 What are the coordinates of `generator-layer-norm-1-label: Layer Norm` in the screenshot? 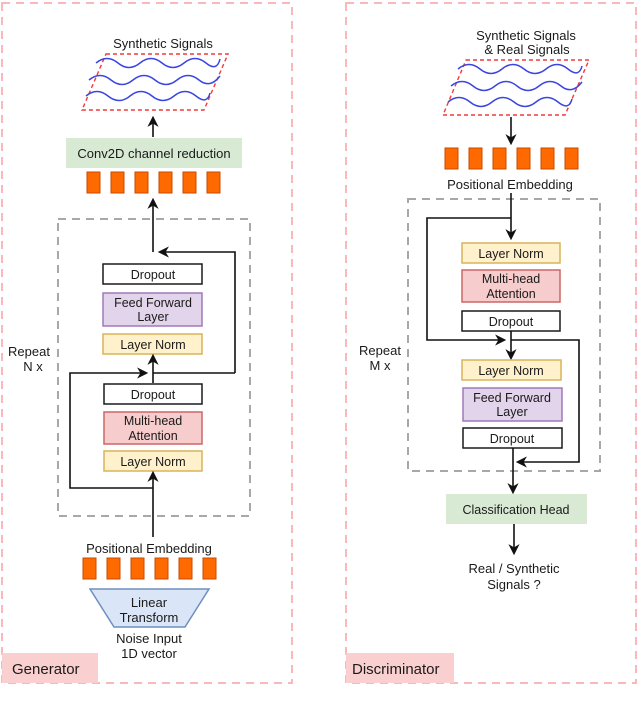 It's located at (152, 462).